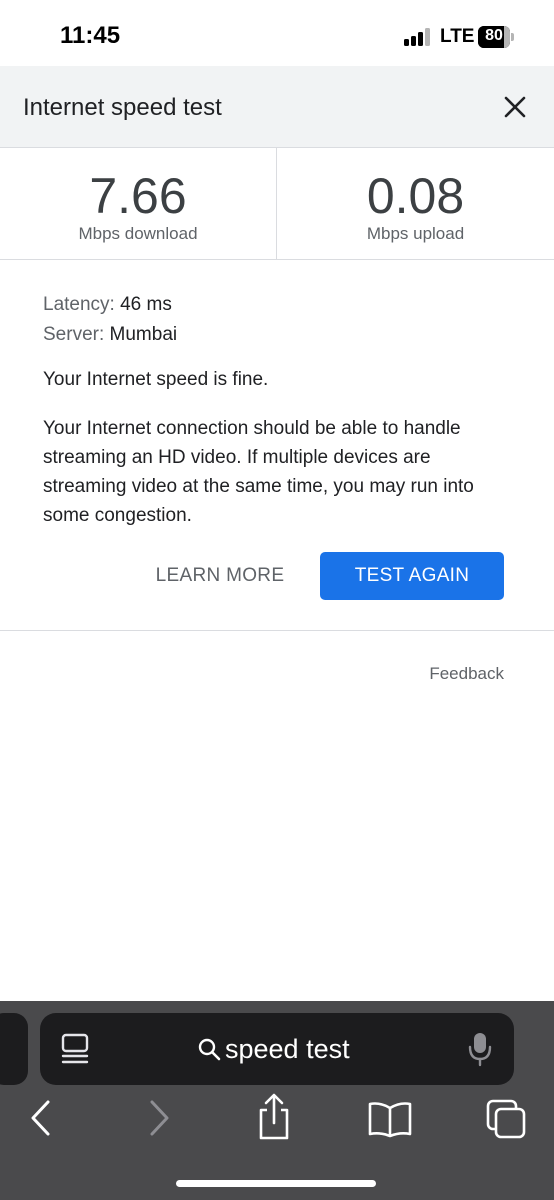 The height and width of the screenshot is (1200, 554). I want to click on download-metric: 7.66 Mbps download, so click(138, 204).